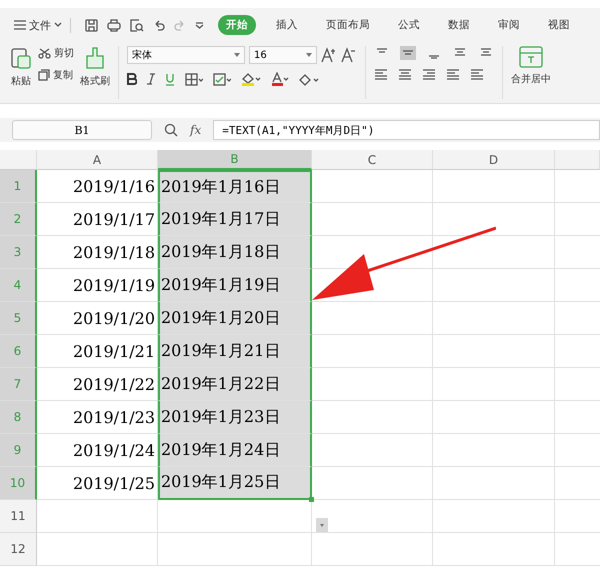 This screenshot has height=574, width=600. What do you see at coordinates (349, 55) in the screenshot?
I see `decrease-font-icon` at bounding box center [349, 55].